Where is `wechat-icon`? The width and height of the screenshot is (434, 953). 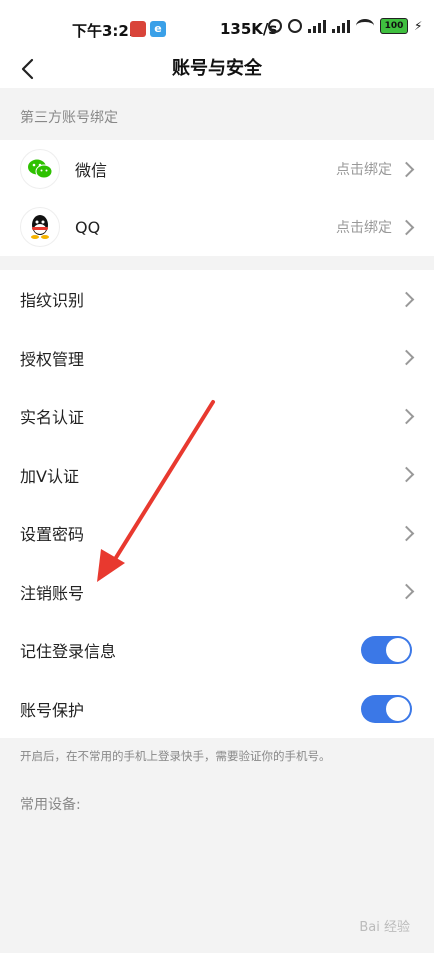 wechat-icon is located at coordinates (40, 169).